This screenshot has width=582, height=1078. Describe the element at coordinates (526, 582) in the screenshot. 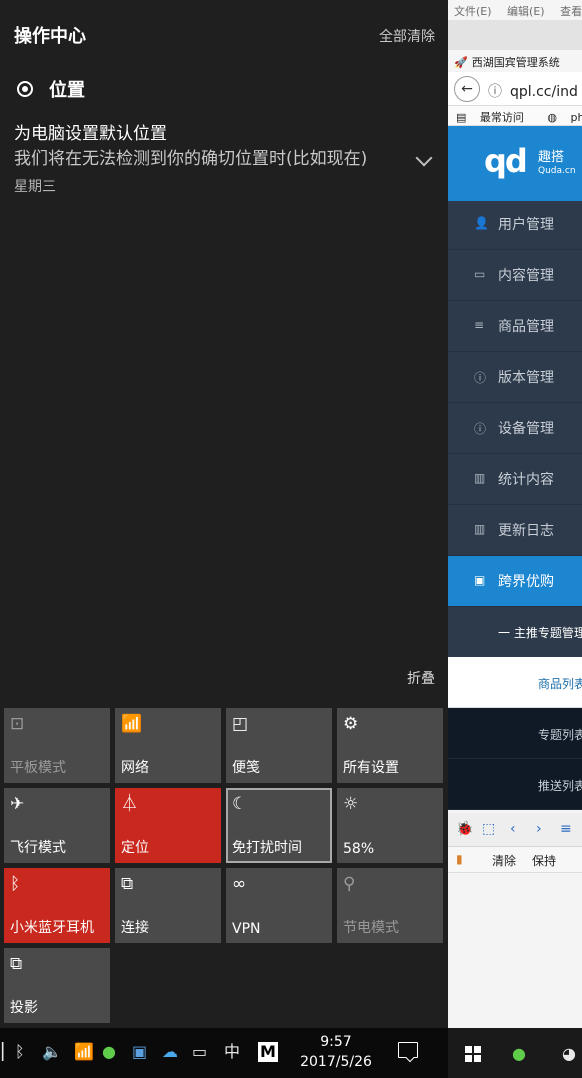

I see `sidebar-label: 跨界优购` at that location.